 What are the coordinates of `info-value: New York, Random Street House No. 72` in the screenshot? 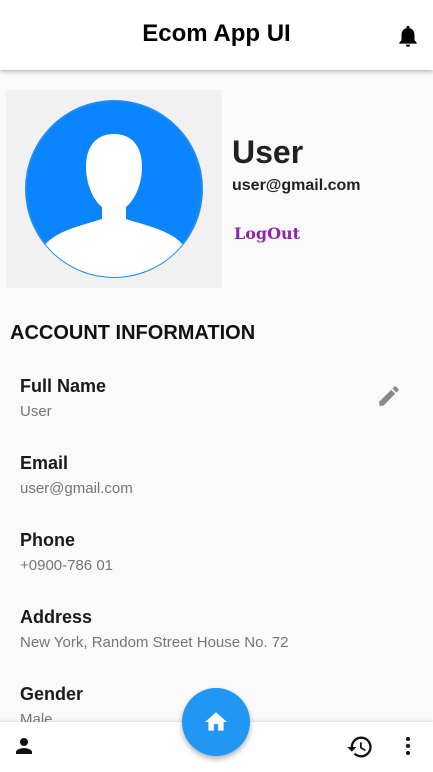 It's located at (154, 642).